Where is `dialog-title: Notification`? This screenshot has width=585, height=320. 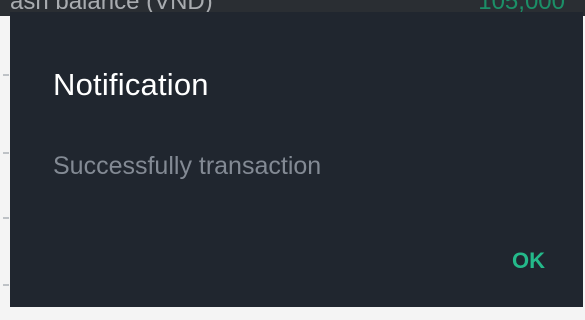
dialog-title: Notification is located at coordinates (131, 84).